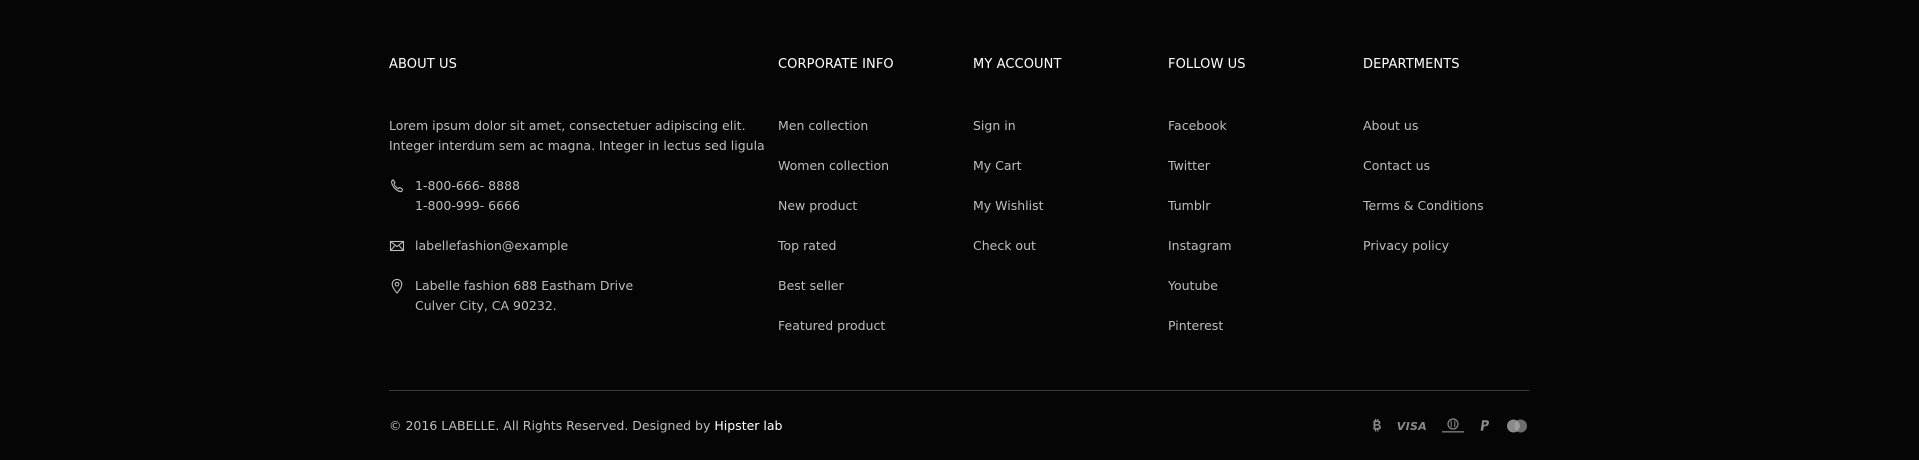  I want to click on email-contact: labellefashion@example, so click(478, 246).